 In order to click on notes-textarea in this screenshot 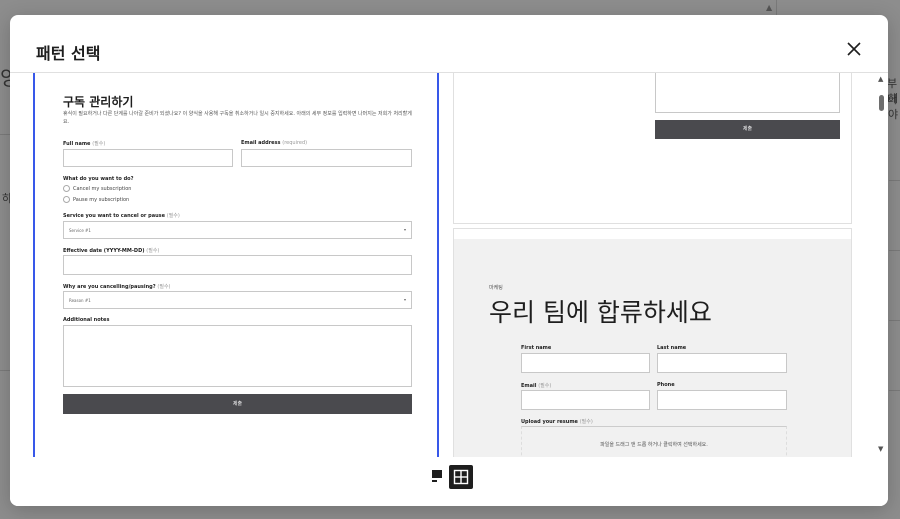, I will do `click(237, 356)`.